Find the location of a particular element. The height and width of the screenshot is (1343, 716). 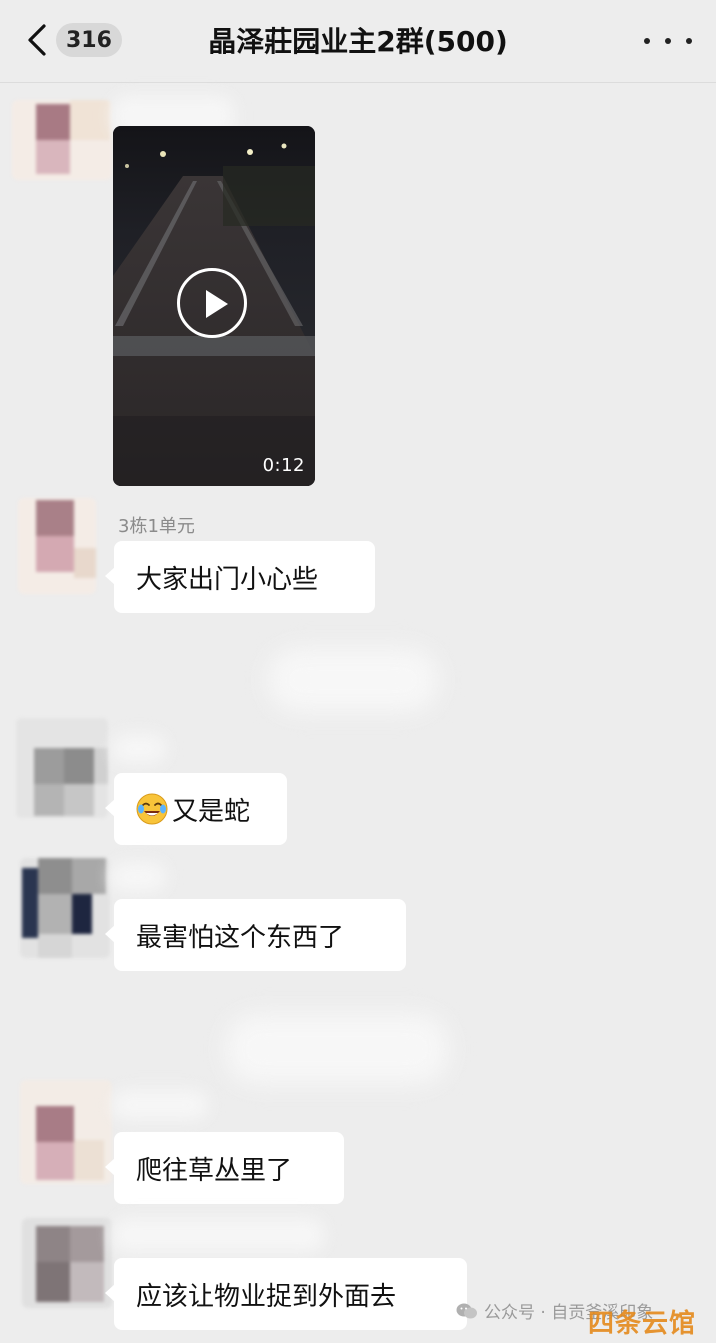

crying-laughing-face-icon is located at coordinates (152, 809).